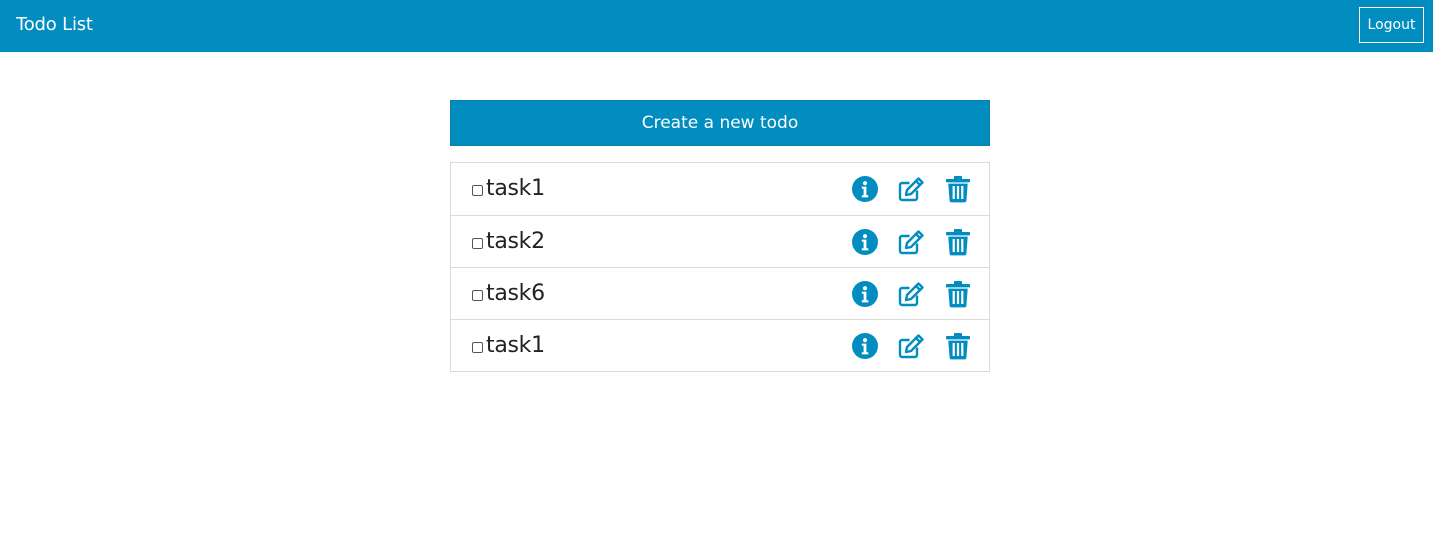  What do you see at coordinates (515, 293) in the screenshot?
I see `todo-label: task6` at bounding box center [515, 293].